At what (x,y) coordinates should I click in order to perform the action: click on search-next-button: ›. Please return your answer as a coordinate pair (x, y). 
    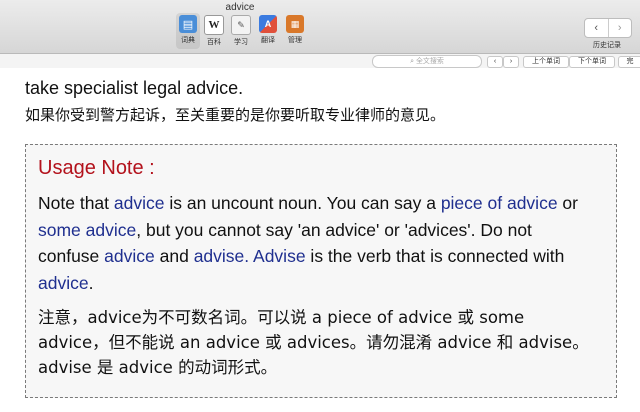
    Looking at the image, I should click on (511, 62).